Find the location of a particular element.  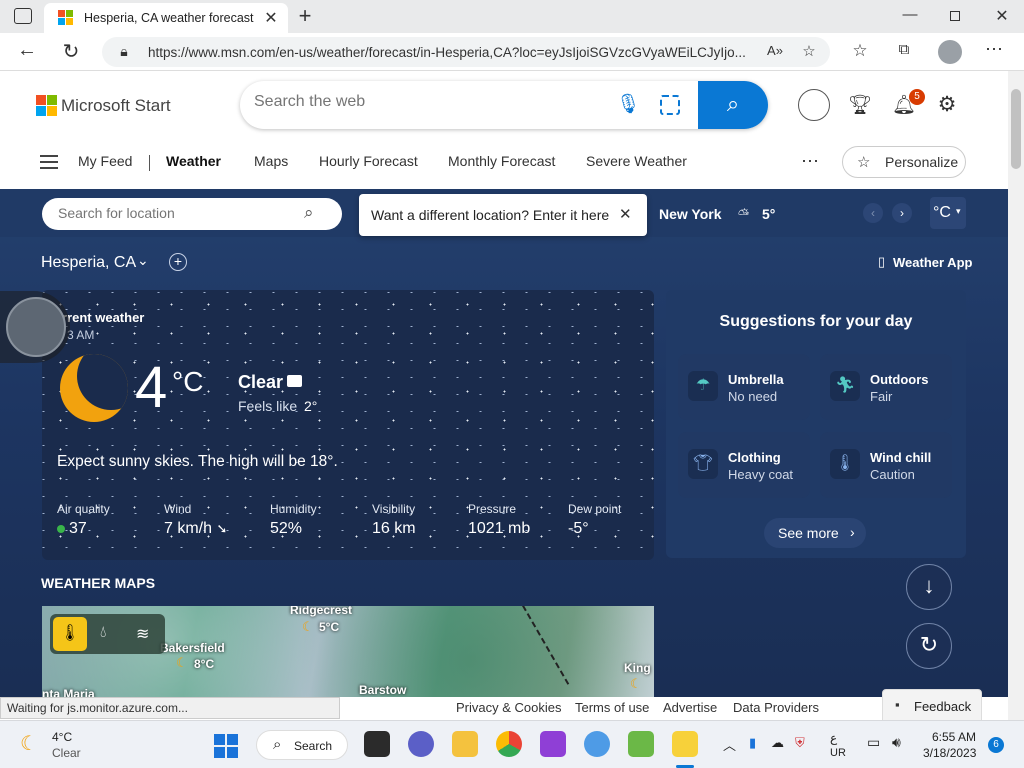

nav-hourly-forecast: Hourly Forecast is located at coordinates (368, 161).